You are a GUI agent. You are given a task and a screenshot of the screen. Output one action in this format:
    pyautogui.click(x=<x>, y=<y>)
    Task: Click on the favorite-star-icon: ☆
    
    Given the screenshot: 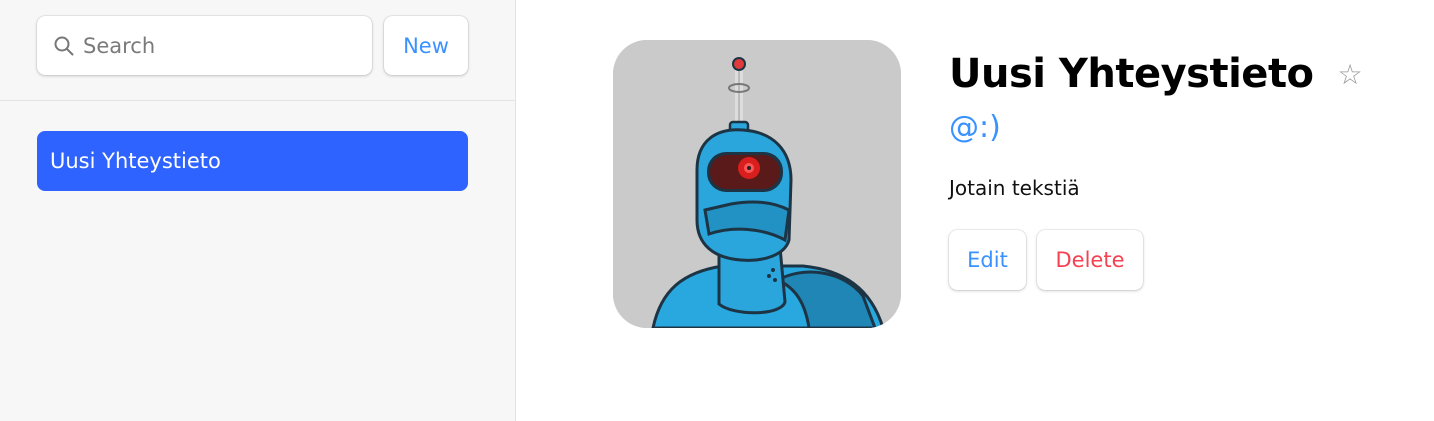 What is the action you would take?
    pyautogui.click(x=1350, y=74)
    